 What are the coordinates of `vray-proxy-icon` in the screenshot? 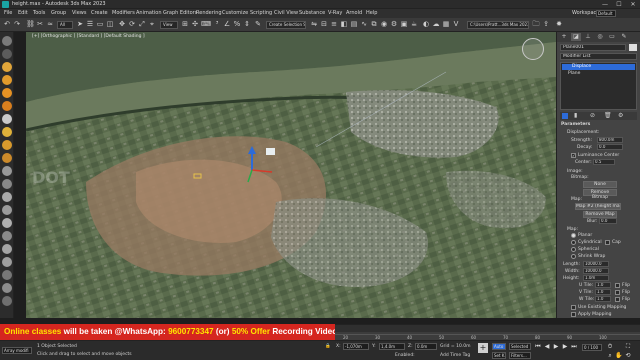 It's located at (7, 119).